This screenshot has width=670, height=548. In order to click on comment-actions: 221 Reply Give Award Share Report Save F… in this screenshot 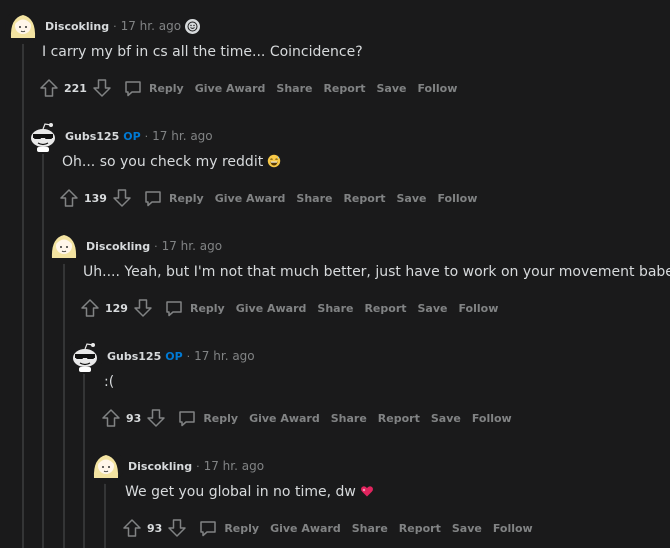, I will do `click(248, 88)`.